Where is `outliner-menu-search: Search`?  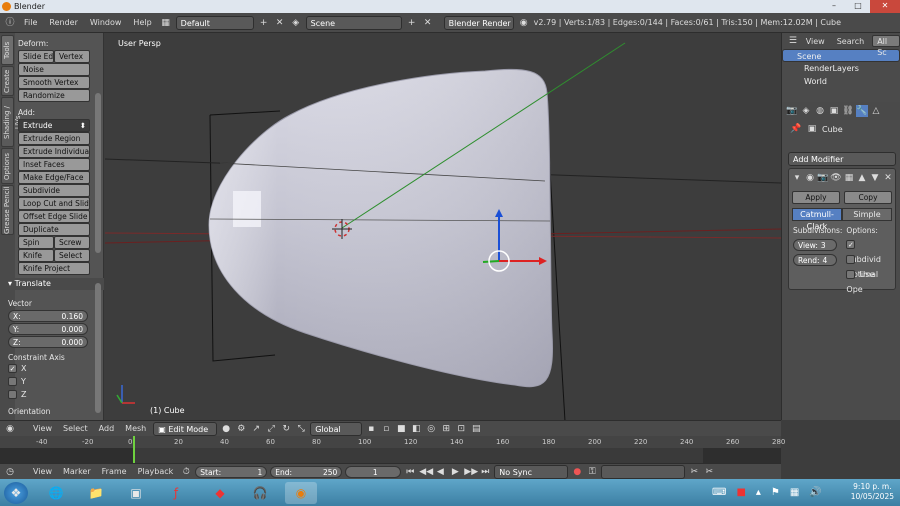 outliner-menu-search: Search is located at coordinates (850, 41).